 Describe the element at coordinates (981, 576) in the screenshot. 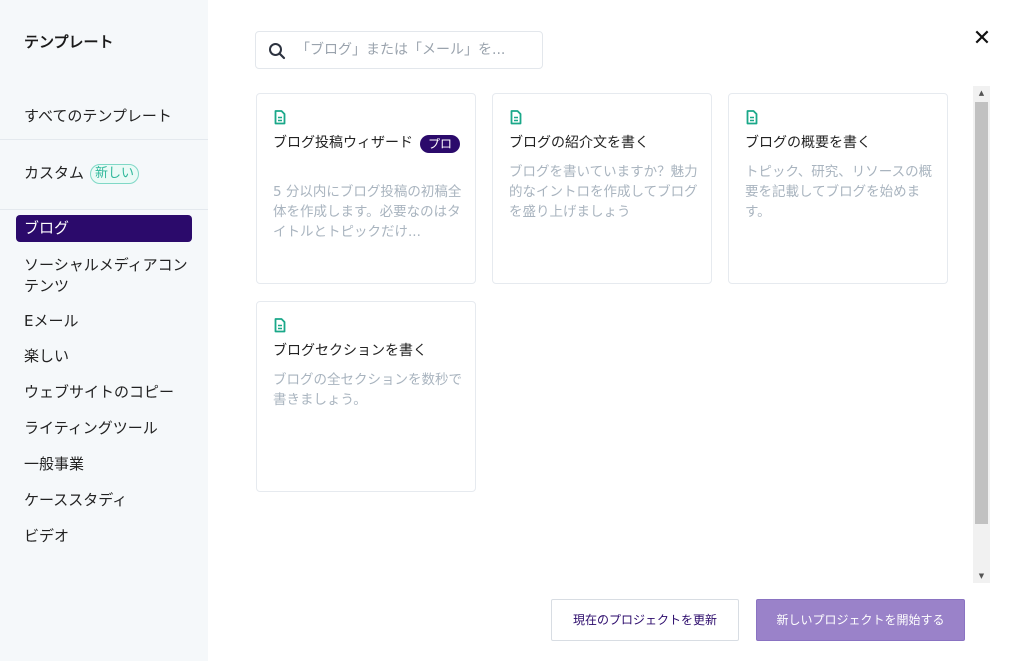

I see `scroll-down-arrow-icon: ▼` at that location.